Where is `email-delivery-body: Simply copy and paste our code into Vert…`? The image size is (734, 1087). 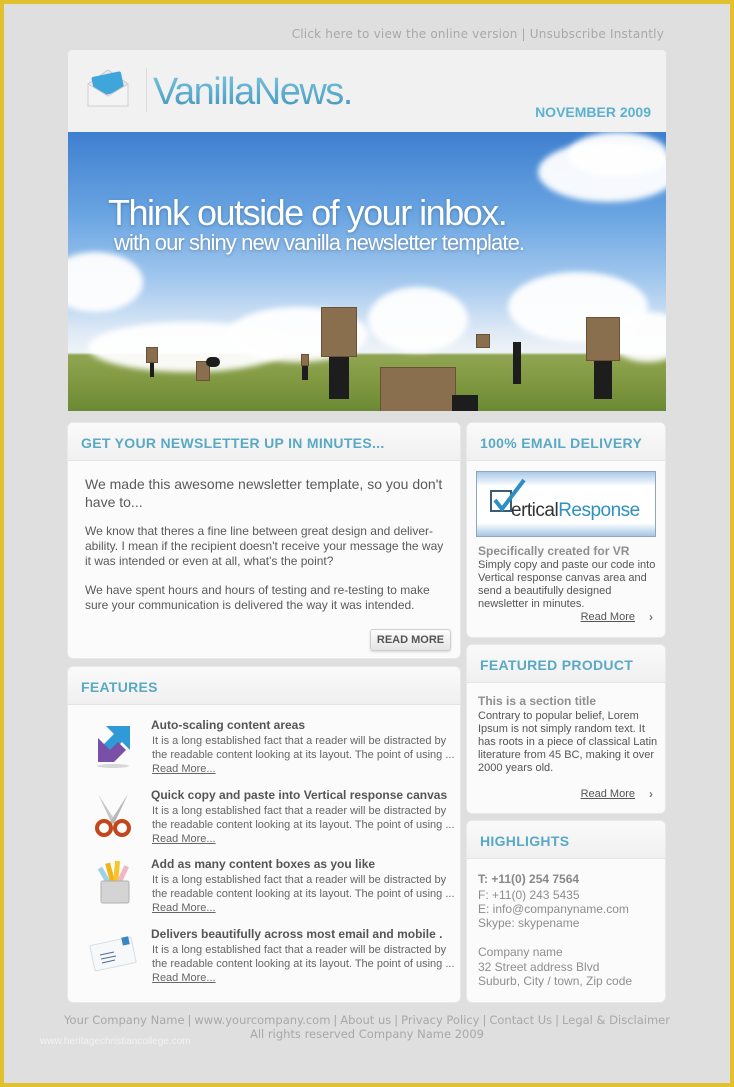 email-delivery-body: Simply copy and paste our code into Vert… is located at coordinates (567, 584).